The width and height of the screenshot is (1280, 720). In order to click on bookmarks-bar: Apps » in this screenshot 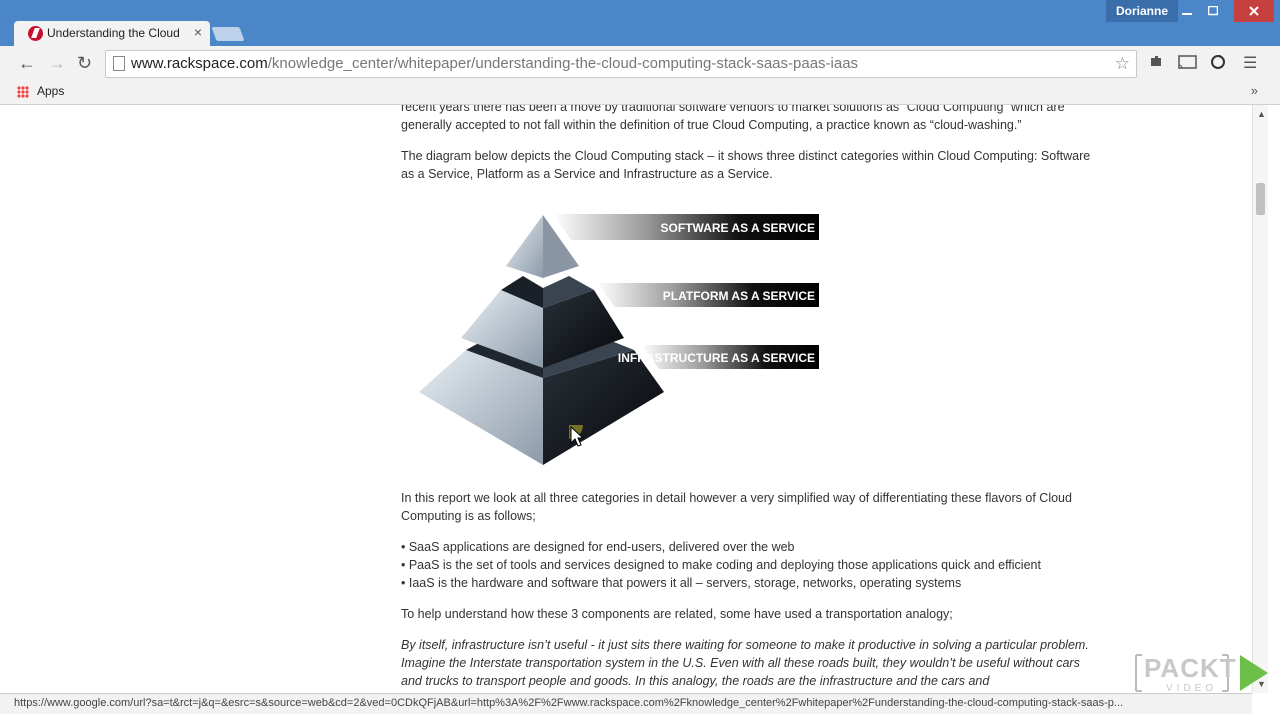, I will do `click(640, 92)`.